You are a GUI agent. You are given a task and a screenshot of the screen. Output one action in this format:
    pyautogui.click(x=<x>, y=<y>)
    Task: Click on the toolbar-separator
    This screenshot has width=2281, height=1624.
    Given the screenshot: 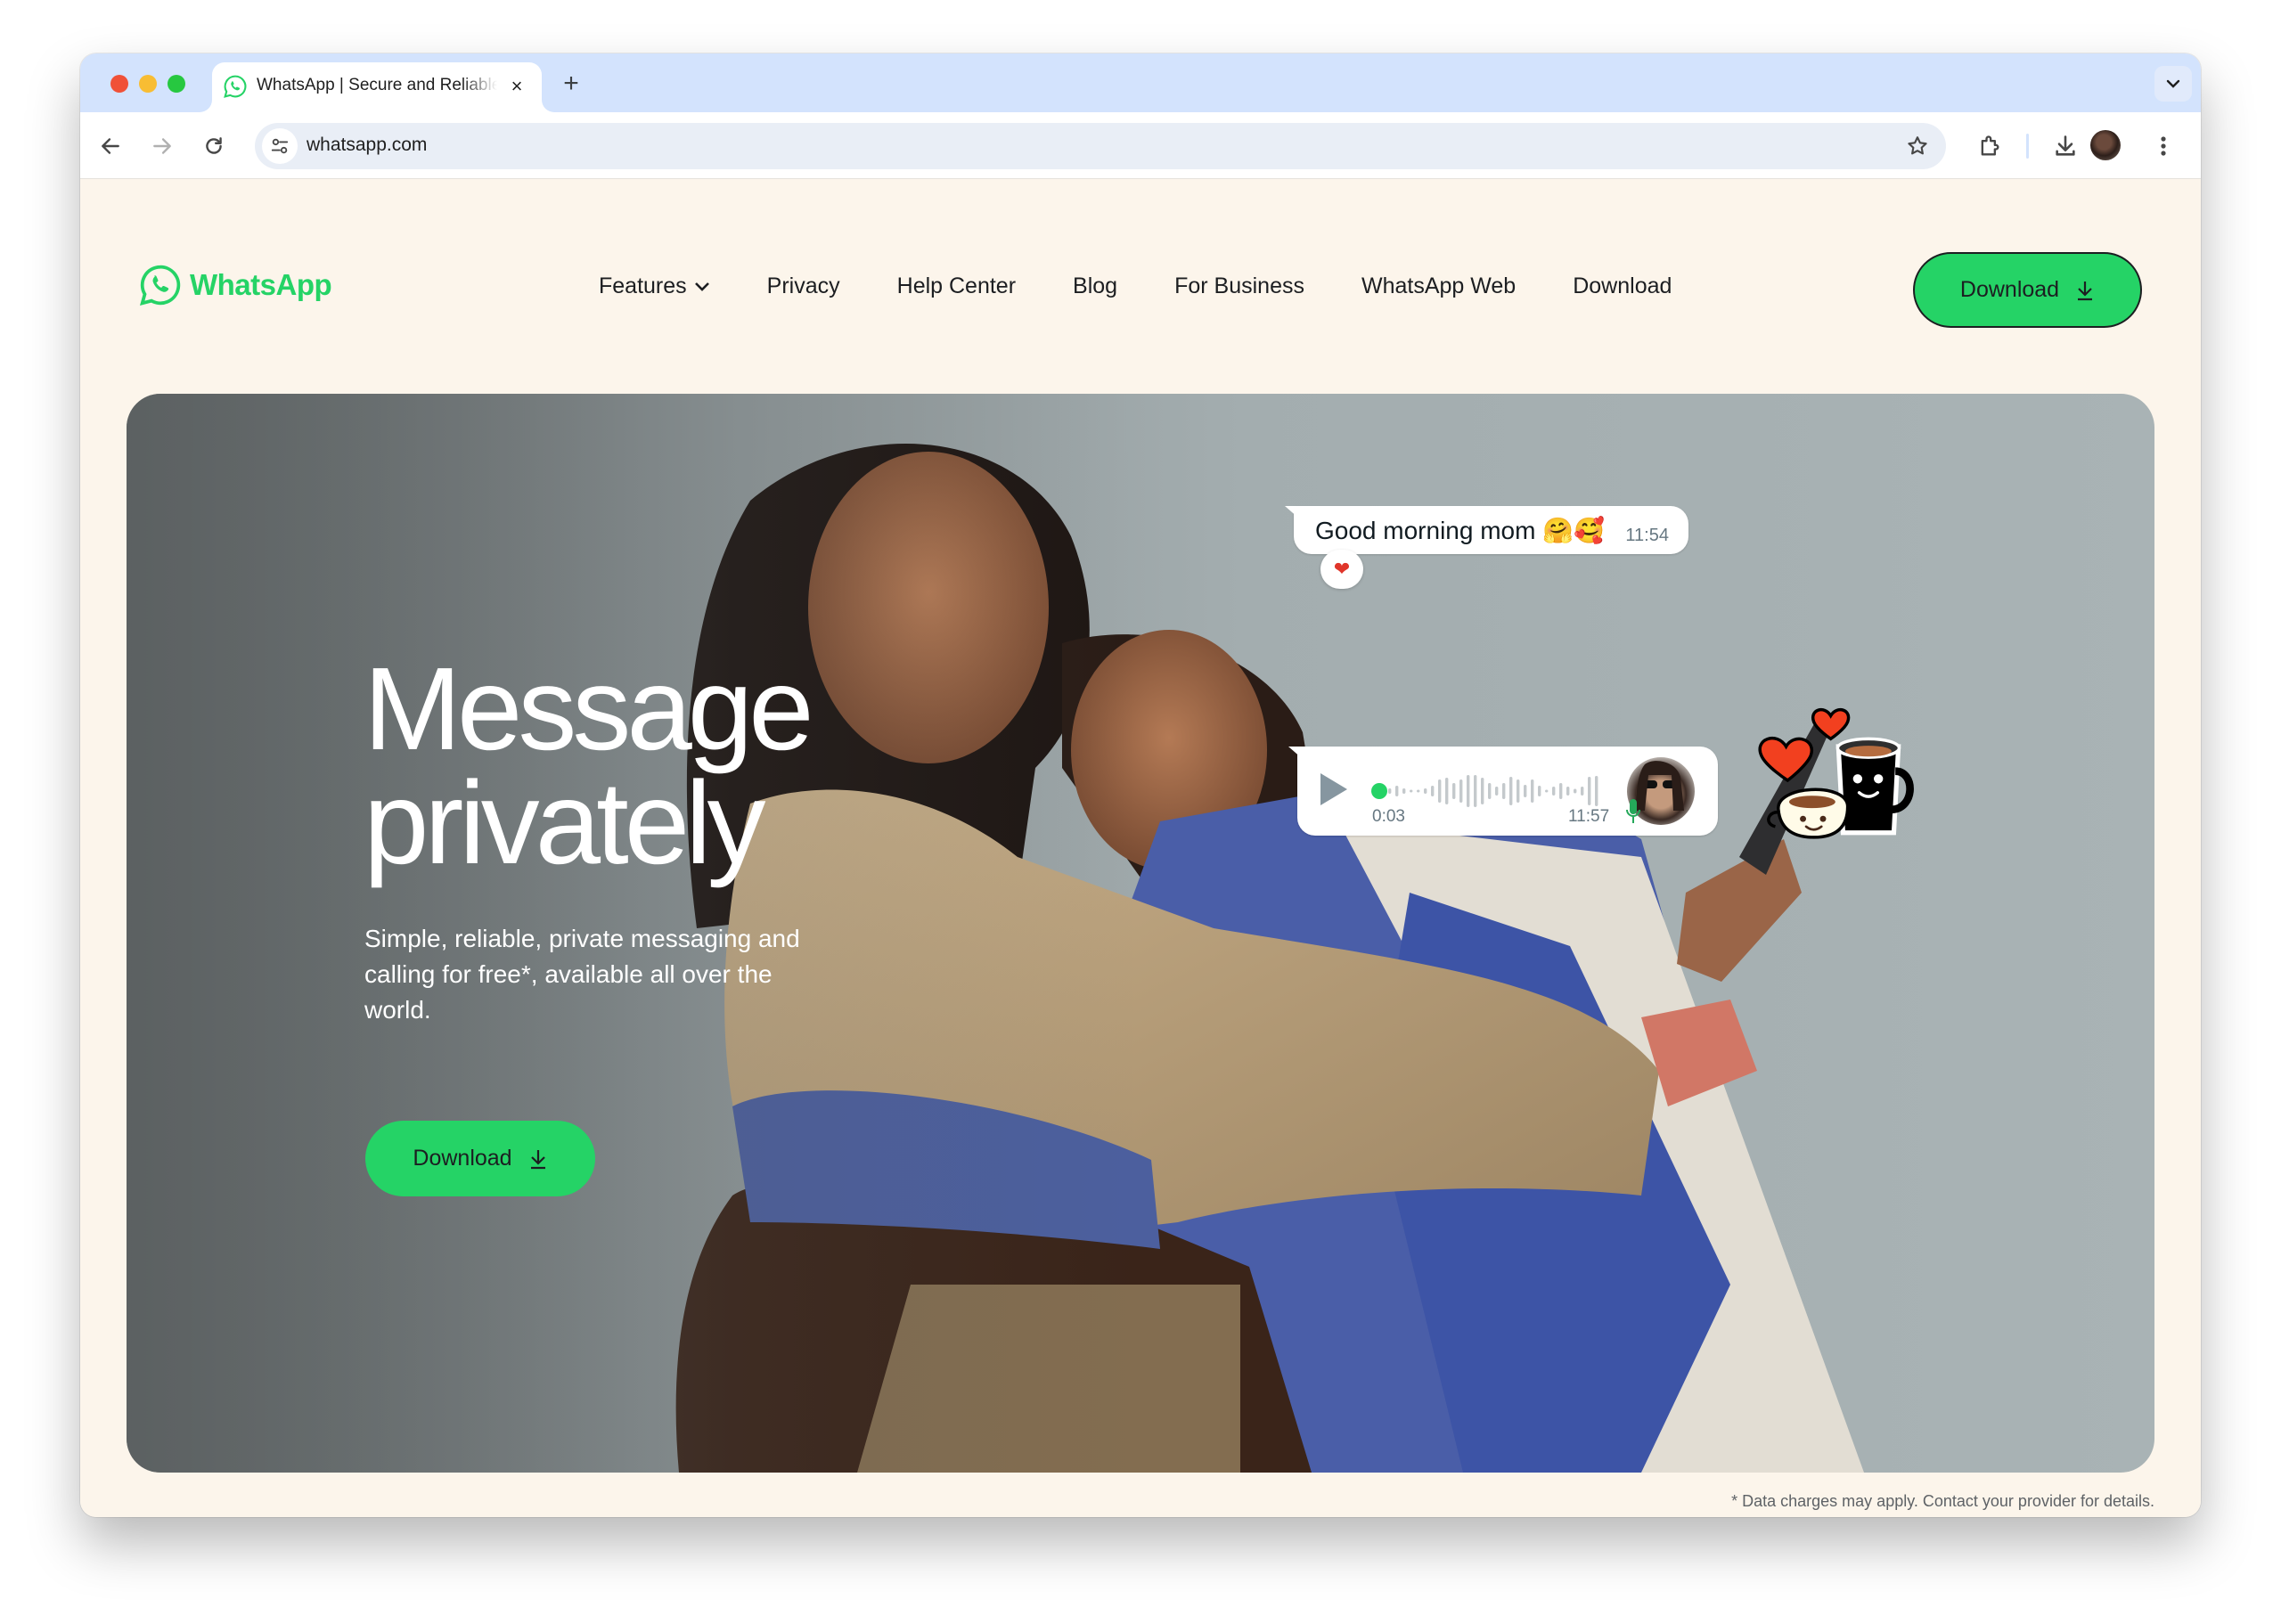 What is the action you would take?
    pyautogui.click(x=2027, y=146)
    